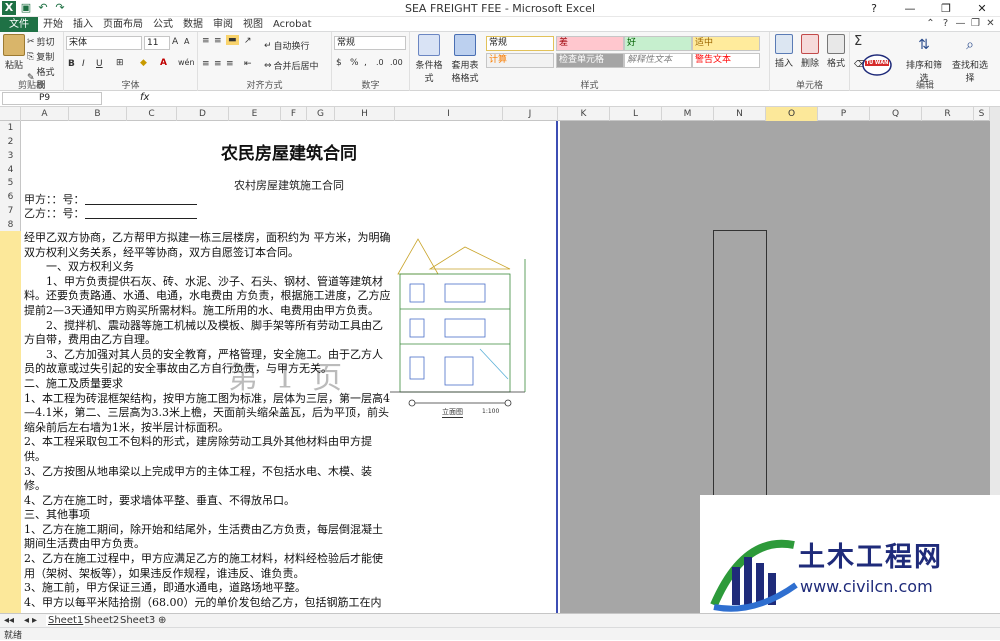 Image resolution: width=1000 pixels, height=641 pixels. What do you see at coordinates (218, 41) in the screenshot?
I see `align-middle-icon: ≡` at bounding box center [218, 41].